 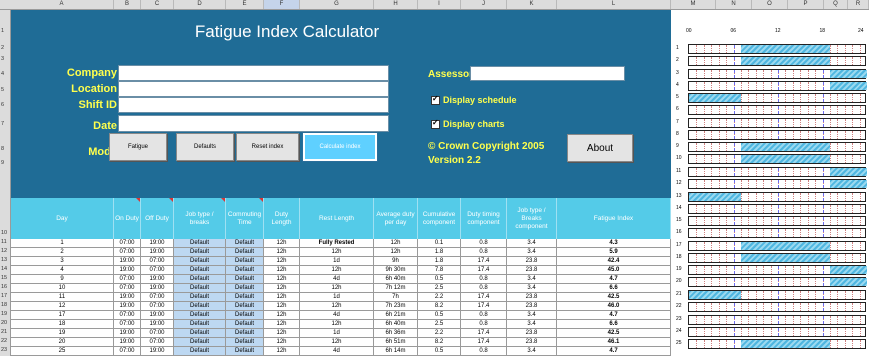 I want to click on column-header-l: L, so click(x=614, y=4).